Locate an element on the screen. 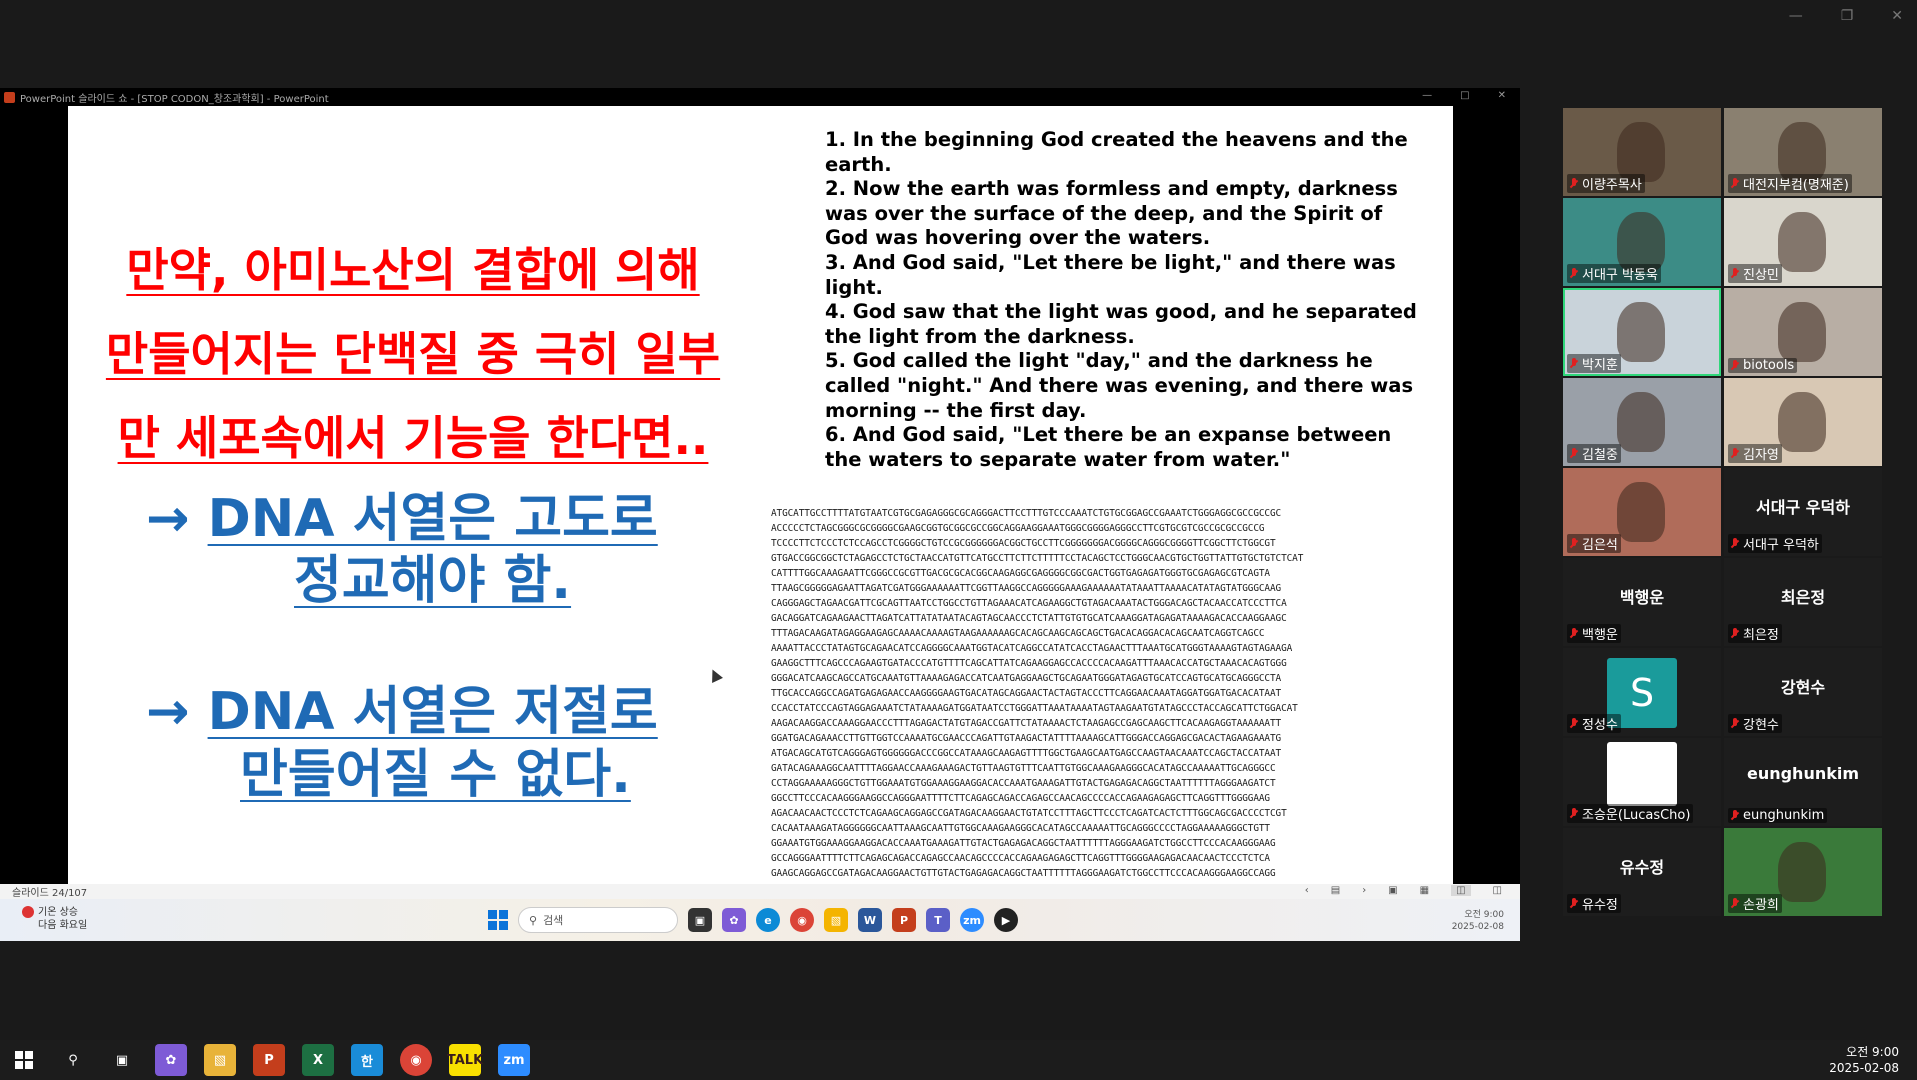  participant-tile: 조승운(LucasCho) is located at coordinates (1642, 782).